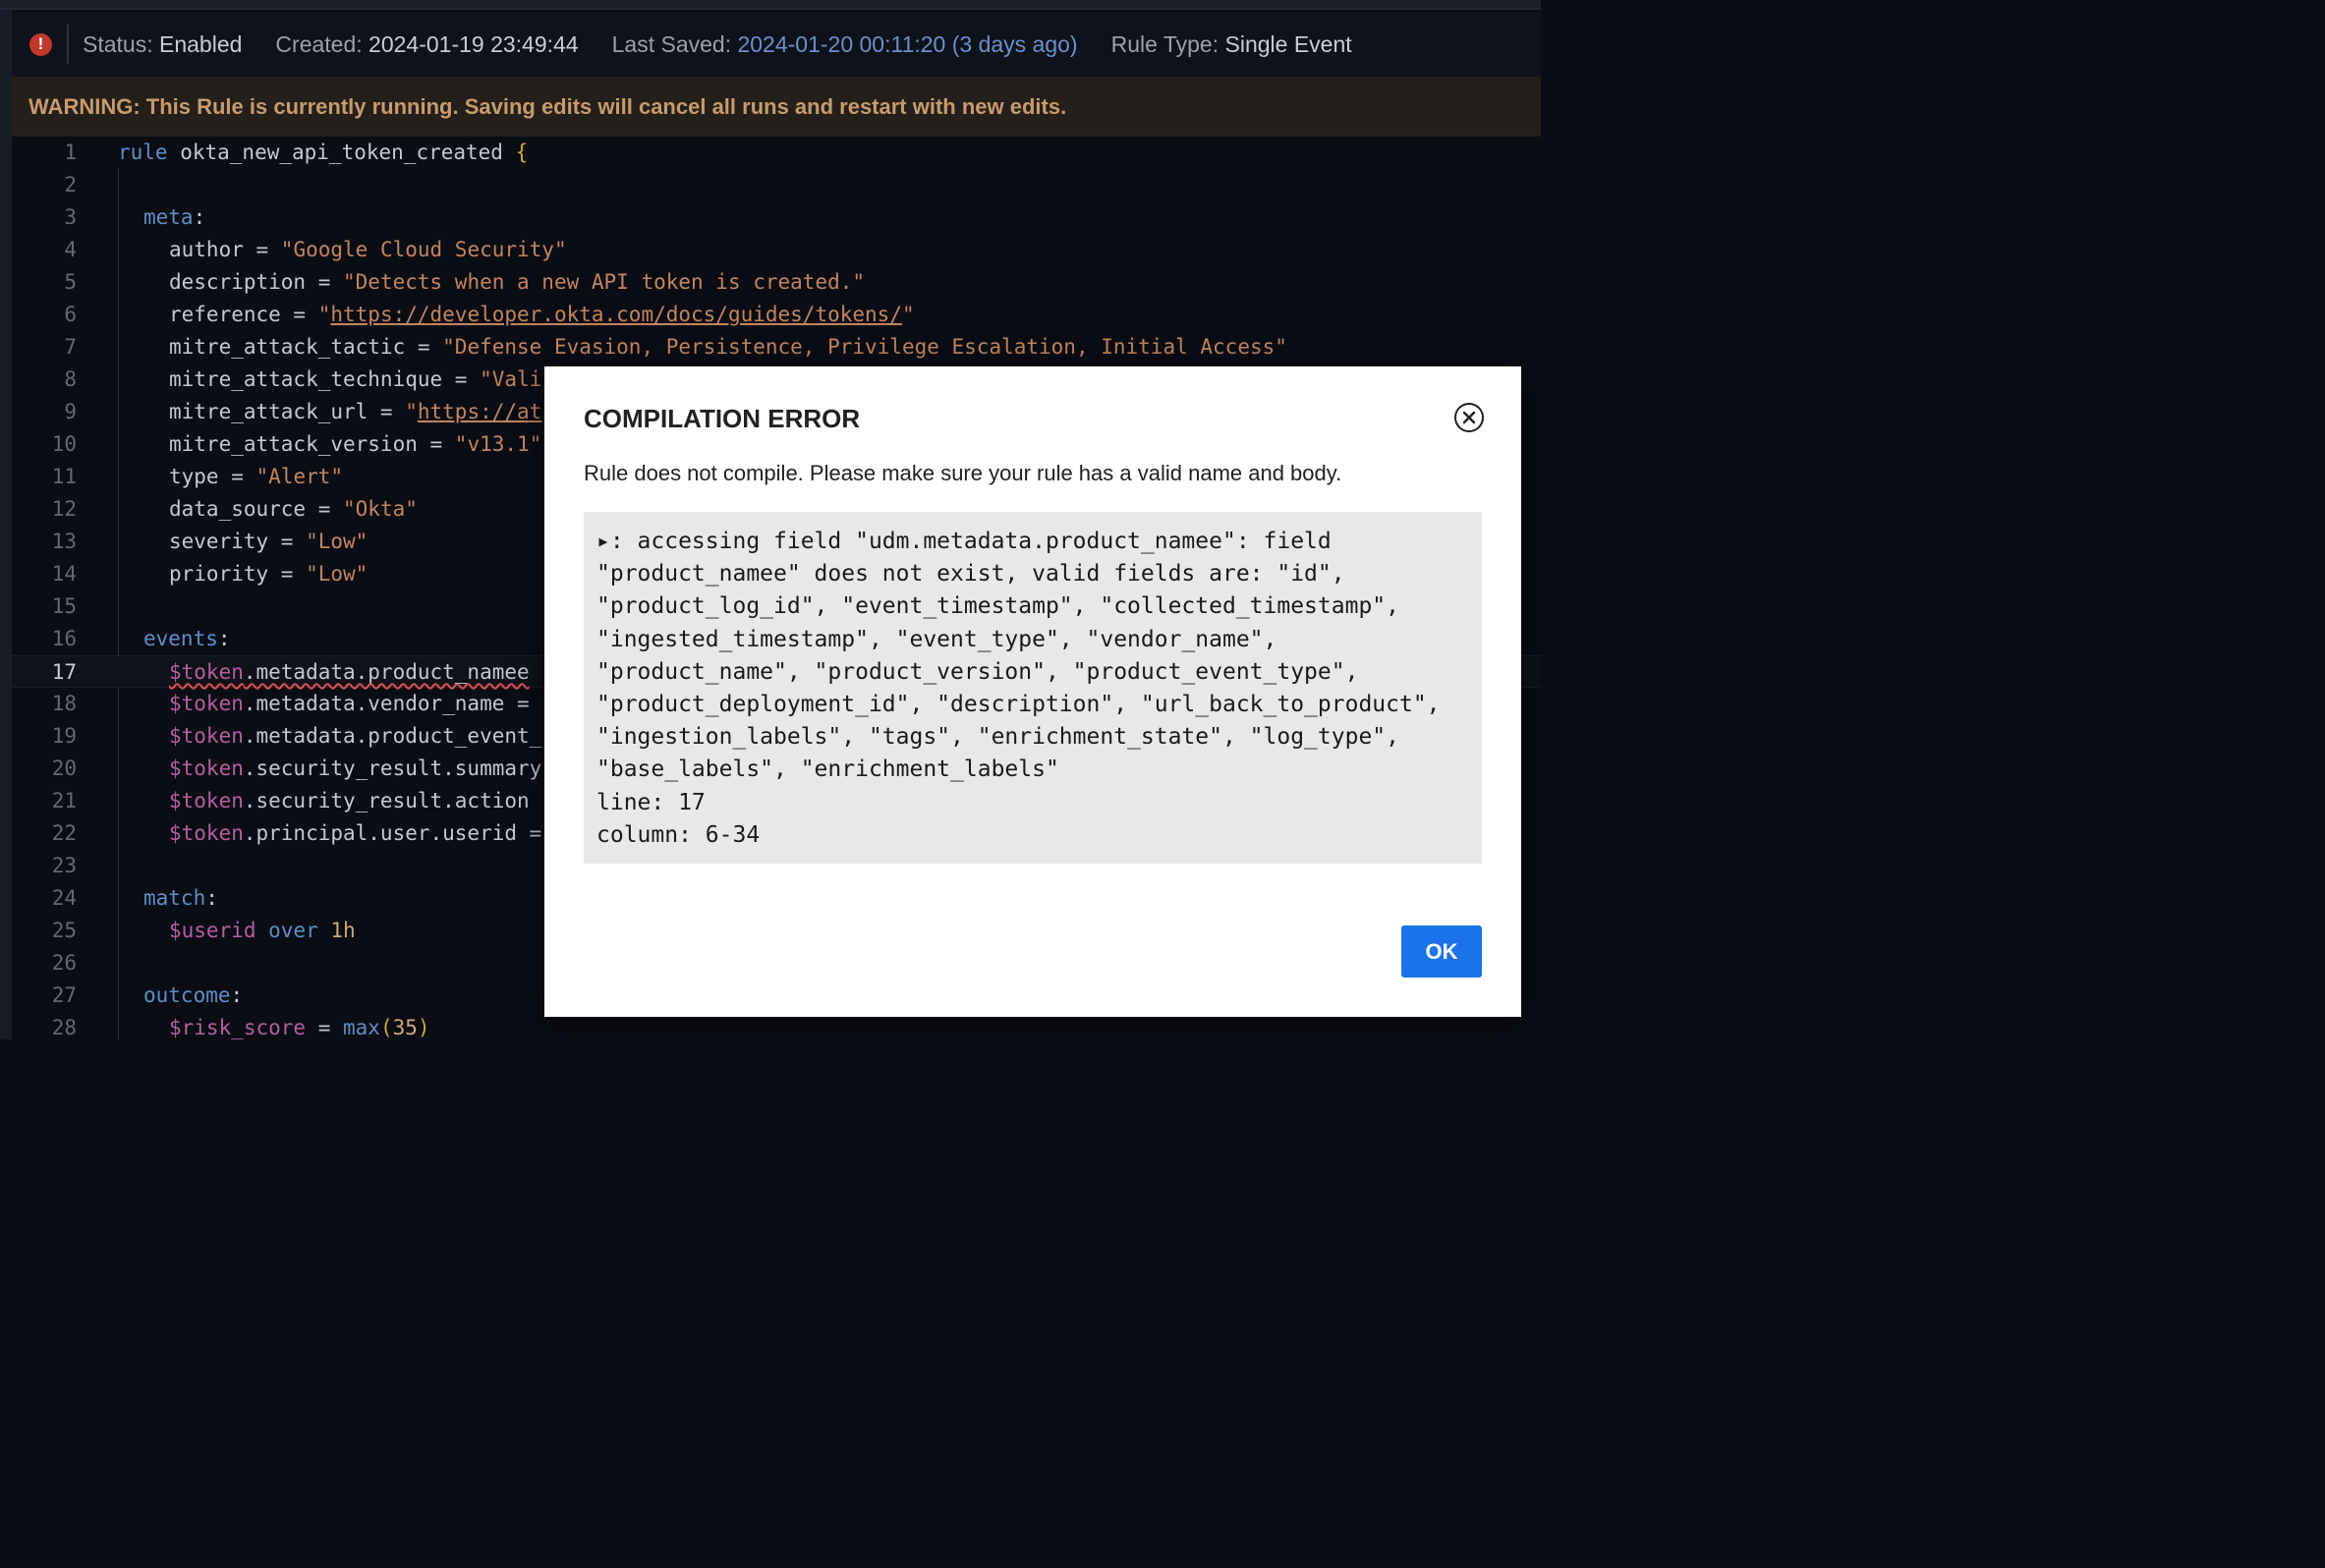  I want to click on dialog-title: COMPILATION ERROR, so click(722, 418).